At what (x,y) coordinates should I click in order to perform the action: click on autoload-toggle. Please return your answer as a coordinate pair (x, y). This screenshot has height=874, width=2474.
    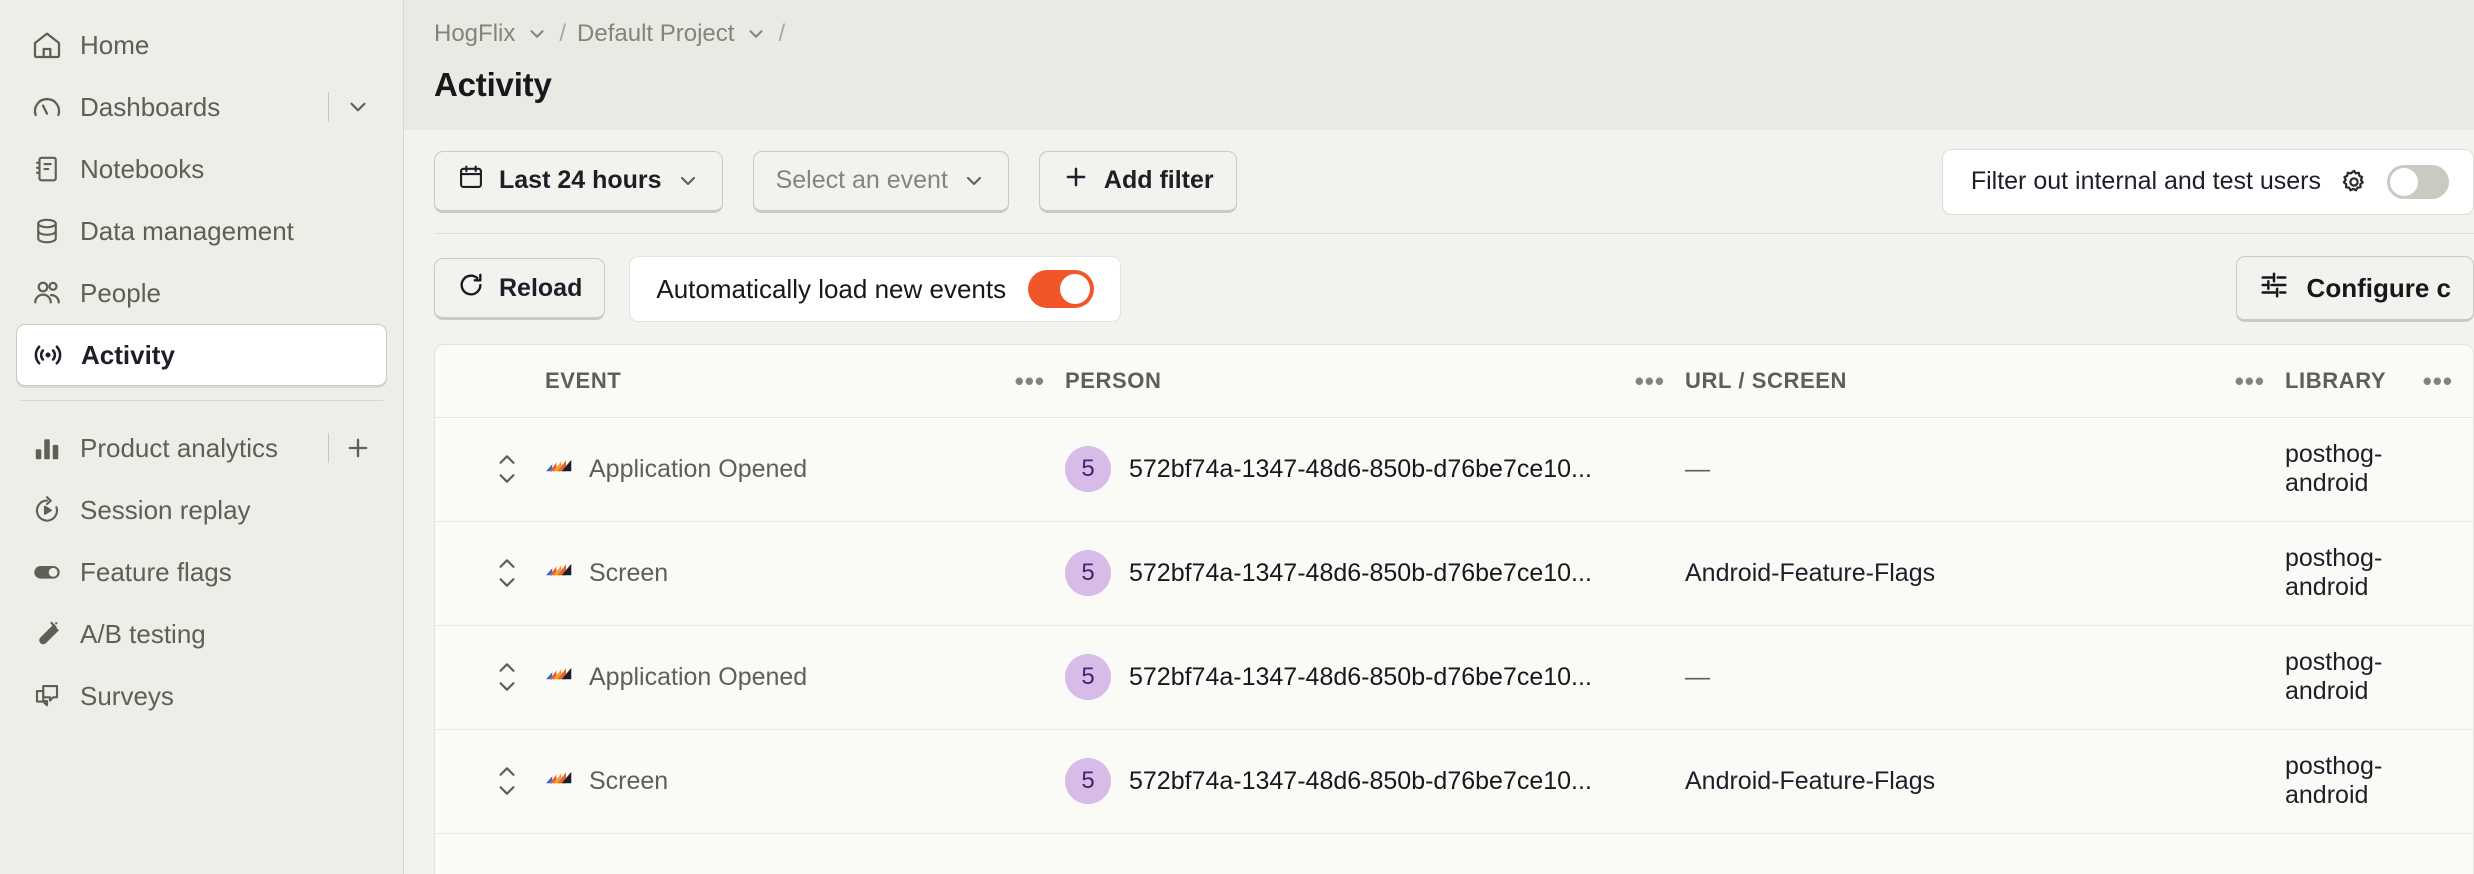
    Looking at the image, I should click on (1061, 289).